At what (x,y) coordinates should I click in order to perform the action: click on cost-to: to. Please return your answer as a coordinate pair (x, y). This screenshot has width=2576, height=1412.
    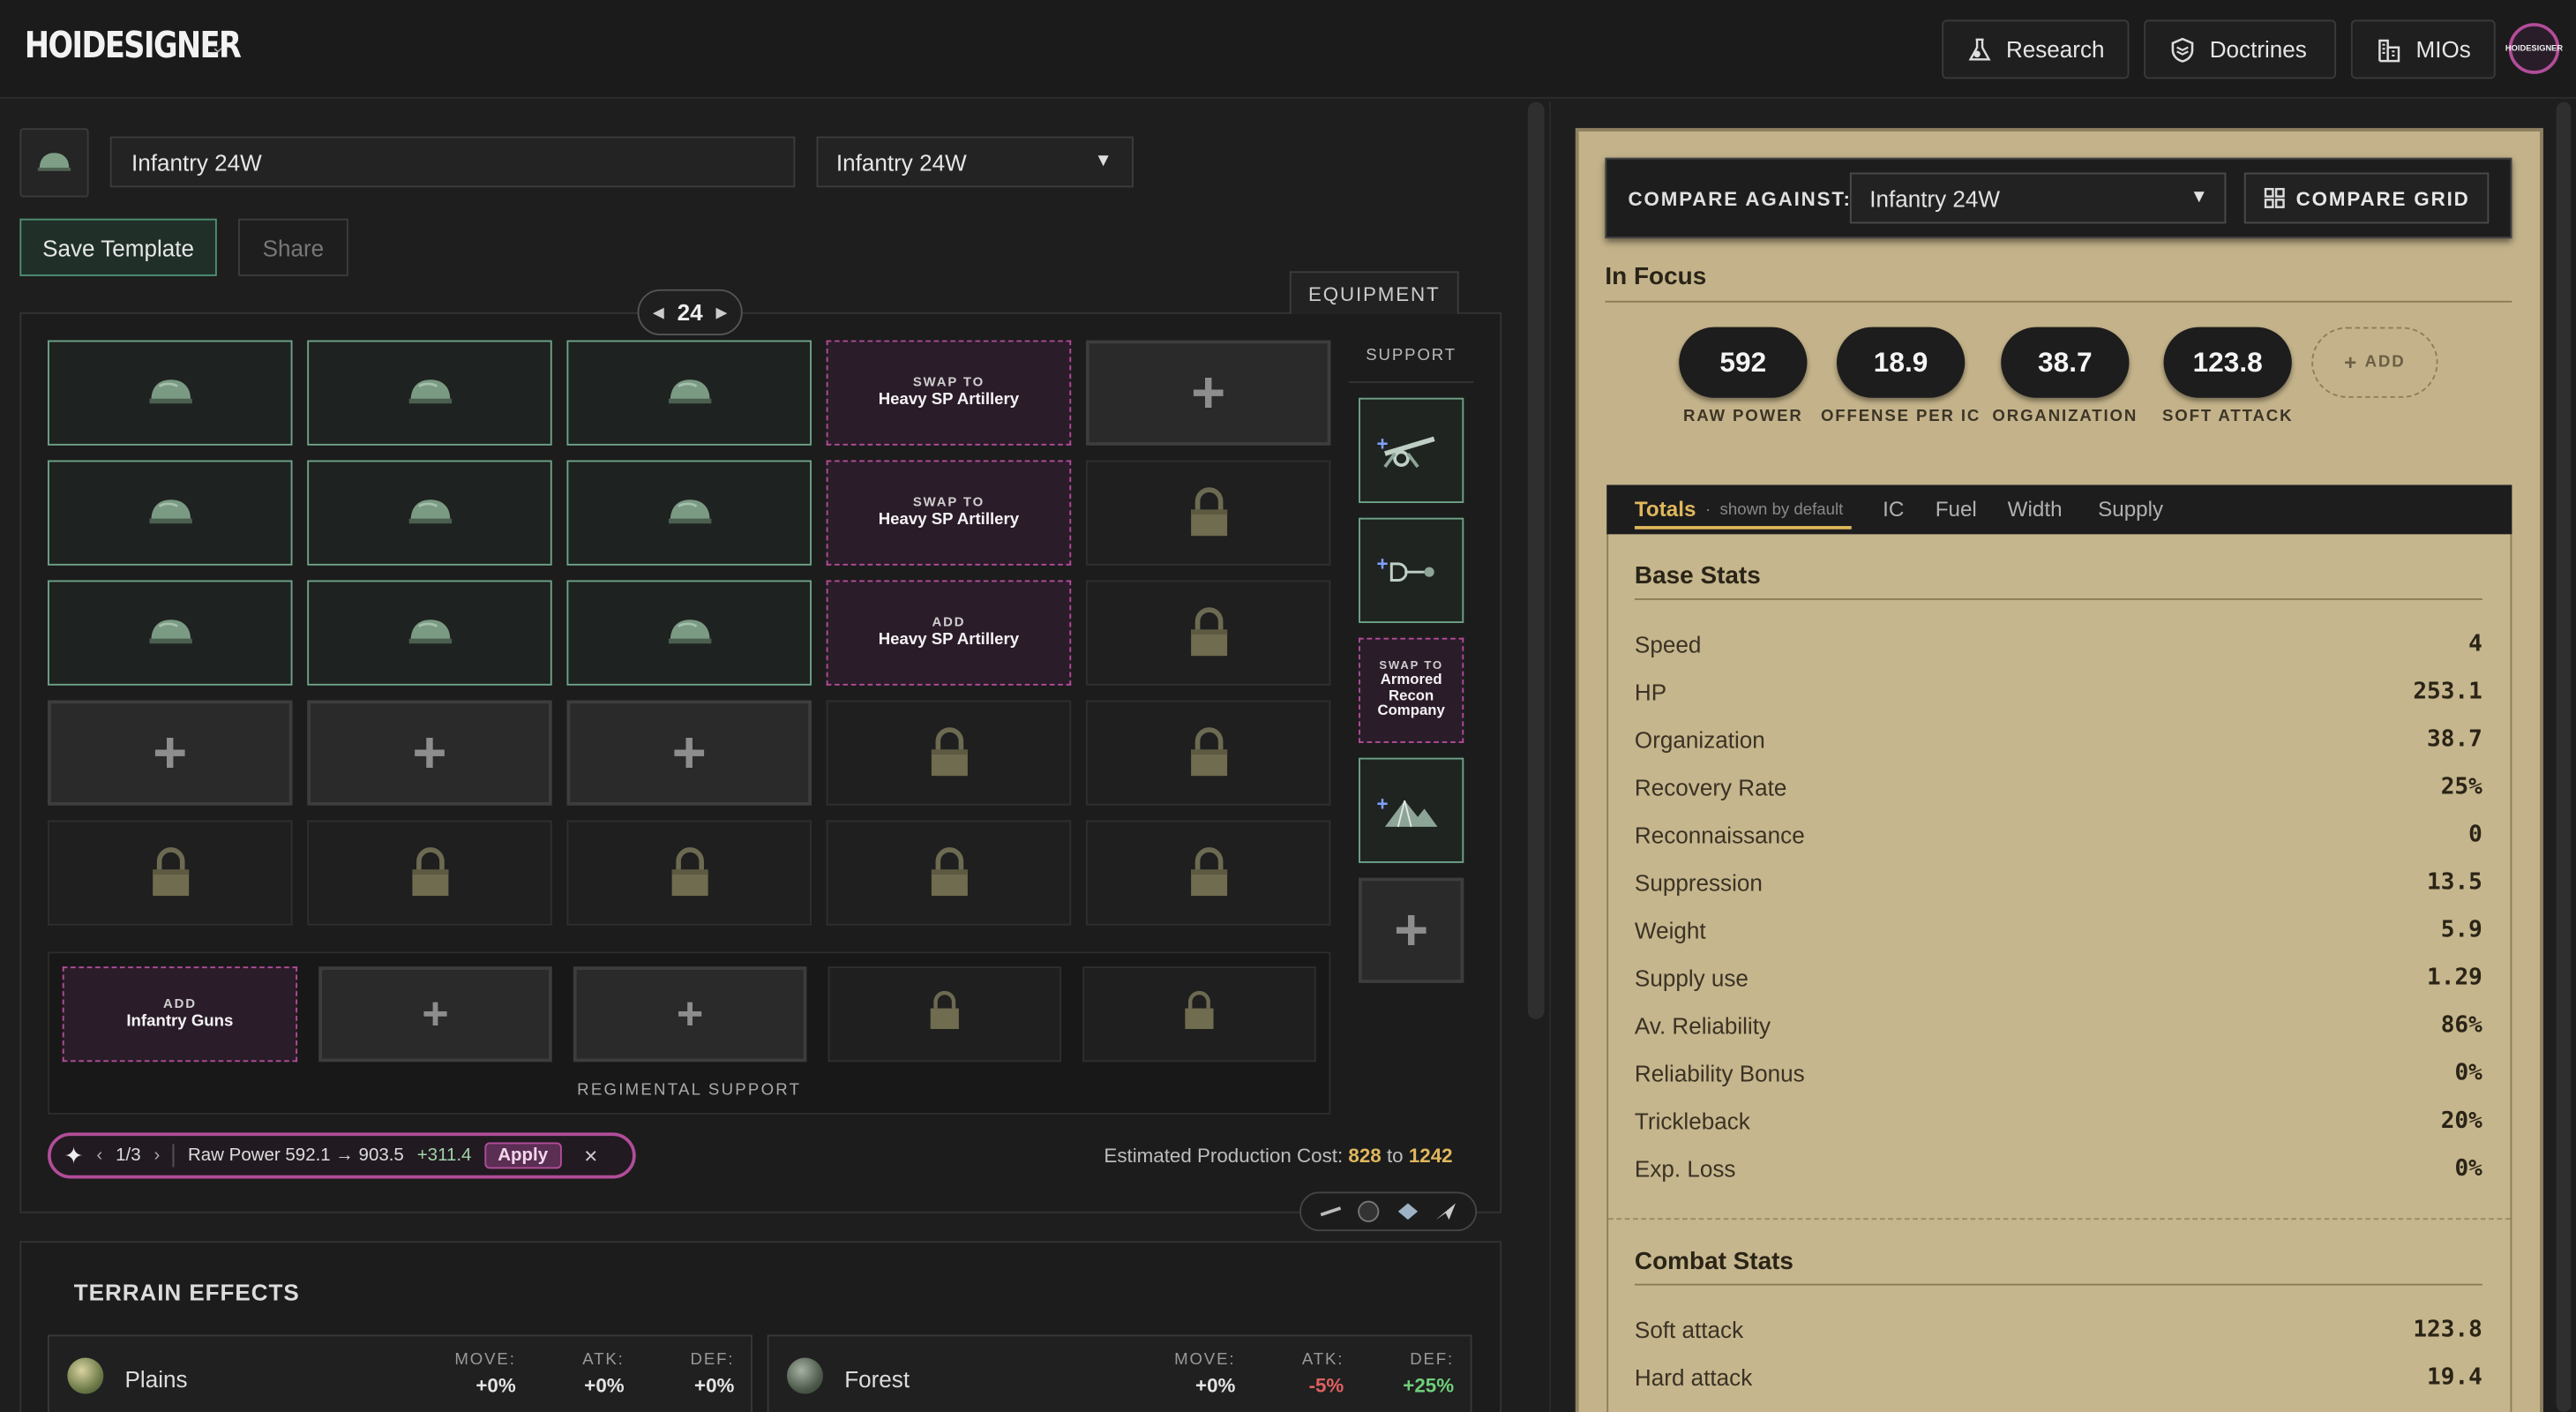
    Looking at the image, I should click on (1395, 1156).